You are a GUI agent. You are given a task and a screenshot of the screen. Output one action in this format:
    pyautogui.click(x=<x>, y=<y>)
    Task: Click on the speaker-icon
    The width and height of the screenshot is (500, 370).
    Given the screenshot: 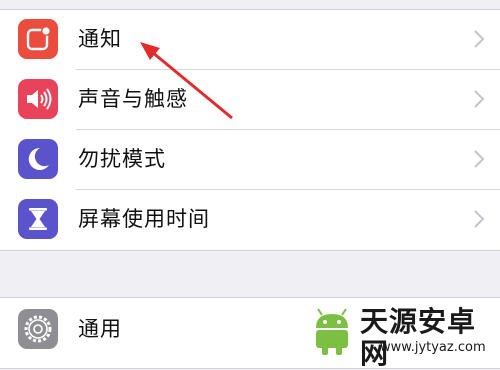 What is the action you would take?
    pyautogui.click(x=38, y=99)
    